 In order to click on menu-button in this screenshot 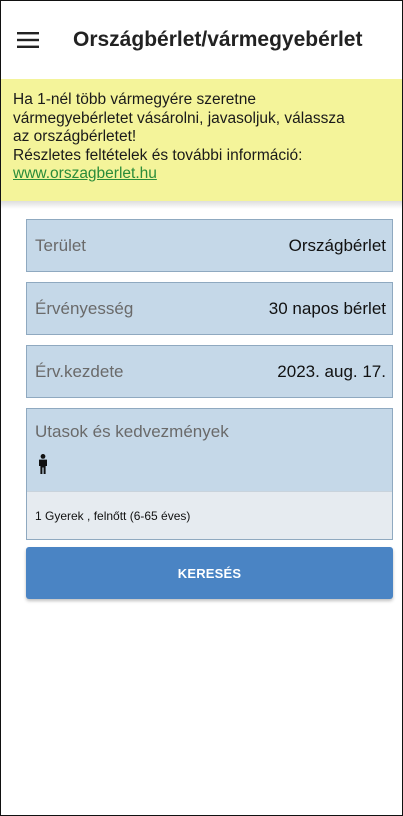, I will do `click(28, 40)`.